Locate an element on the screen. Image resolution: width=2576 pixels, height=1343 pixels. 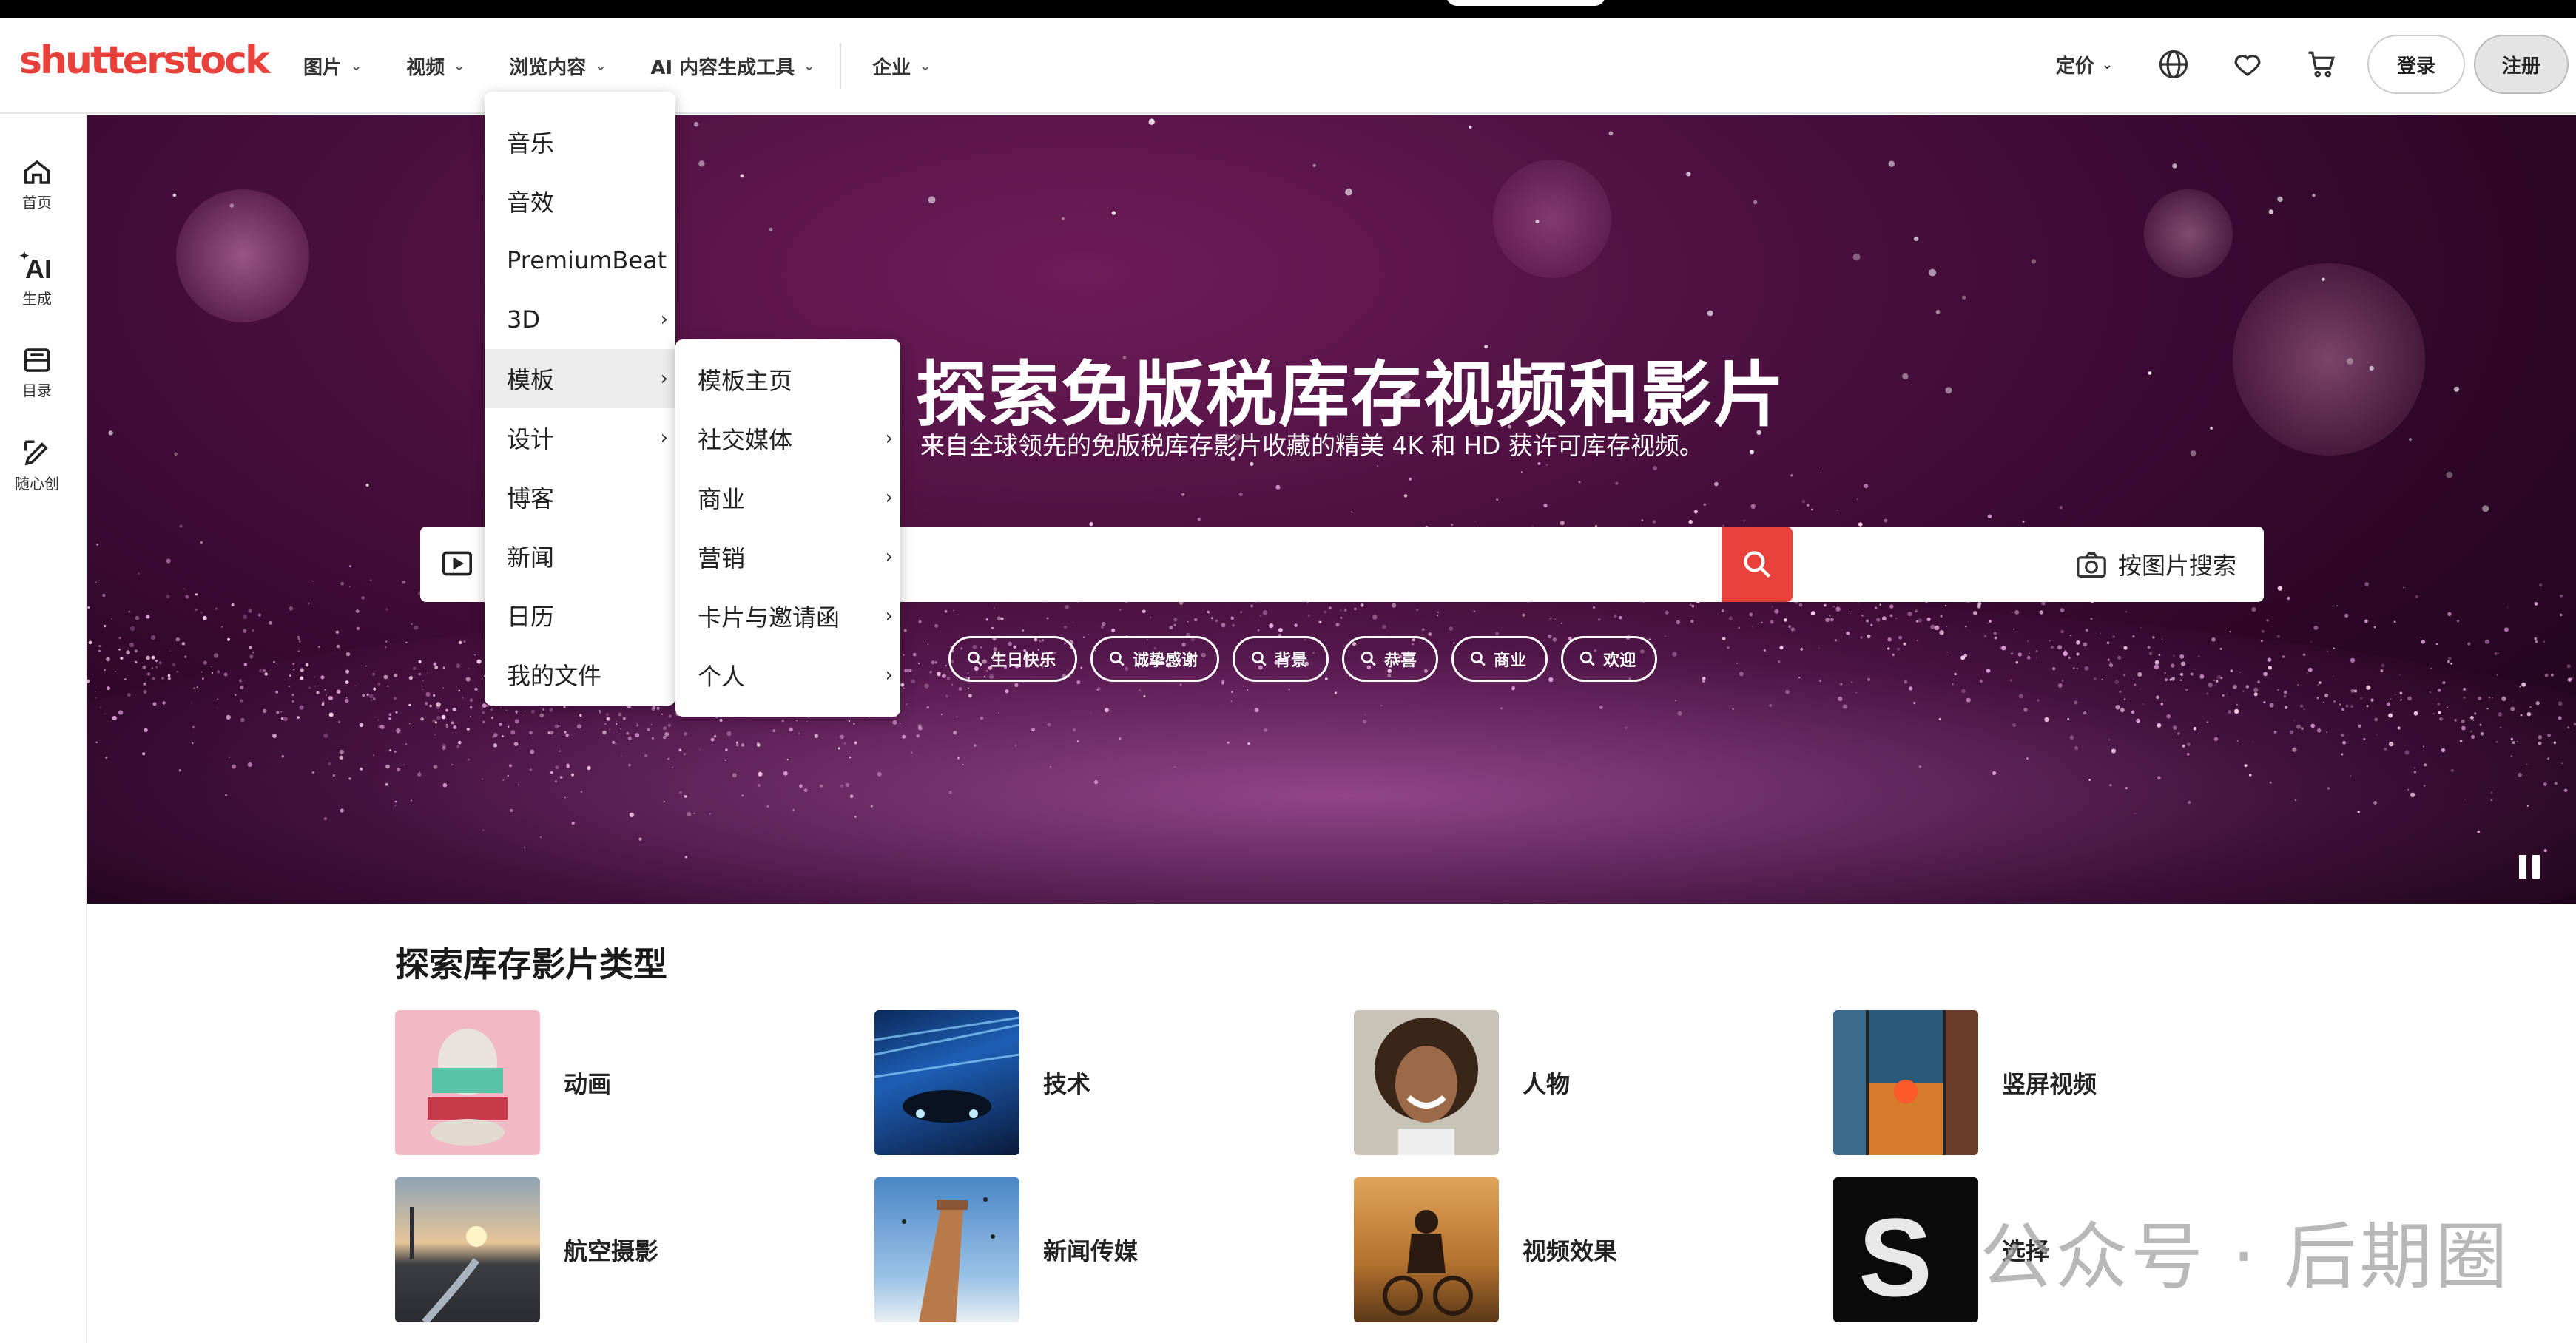
category-card-news-media: 新闻传媒 is located at coordinates (1081, 1249).